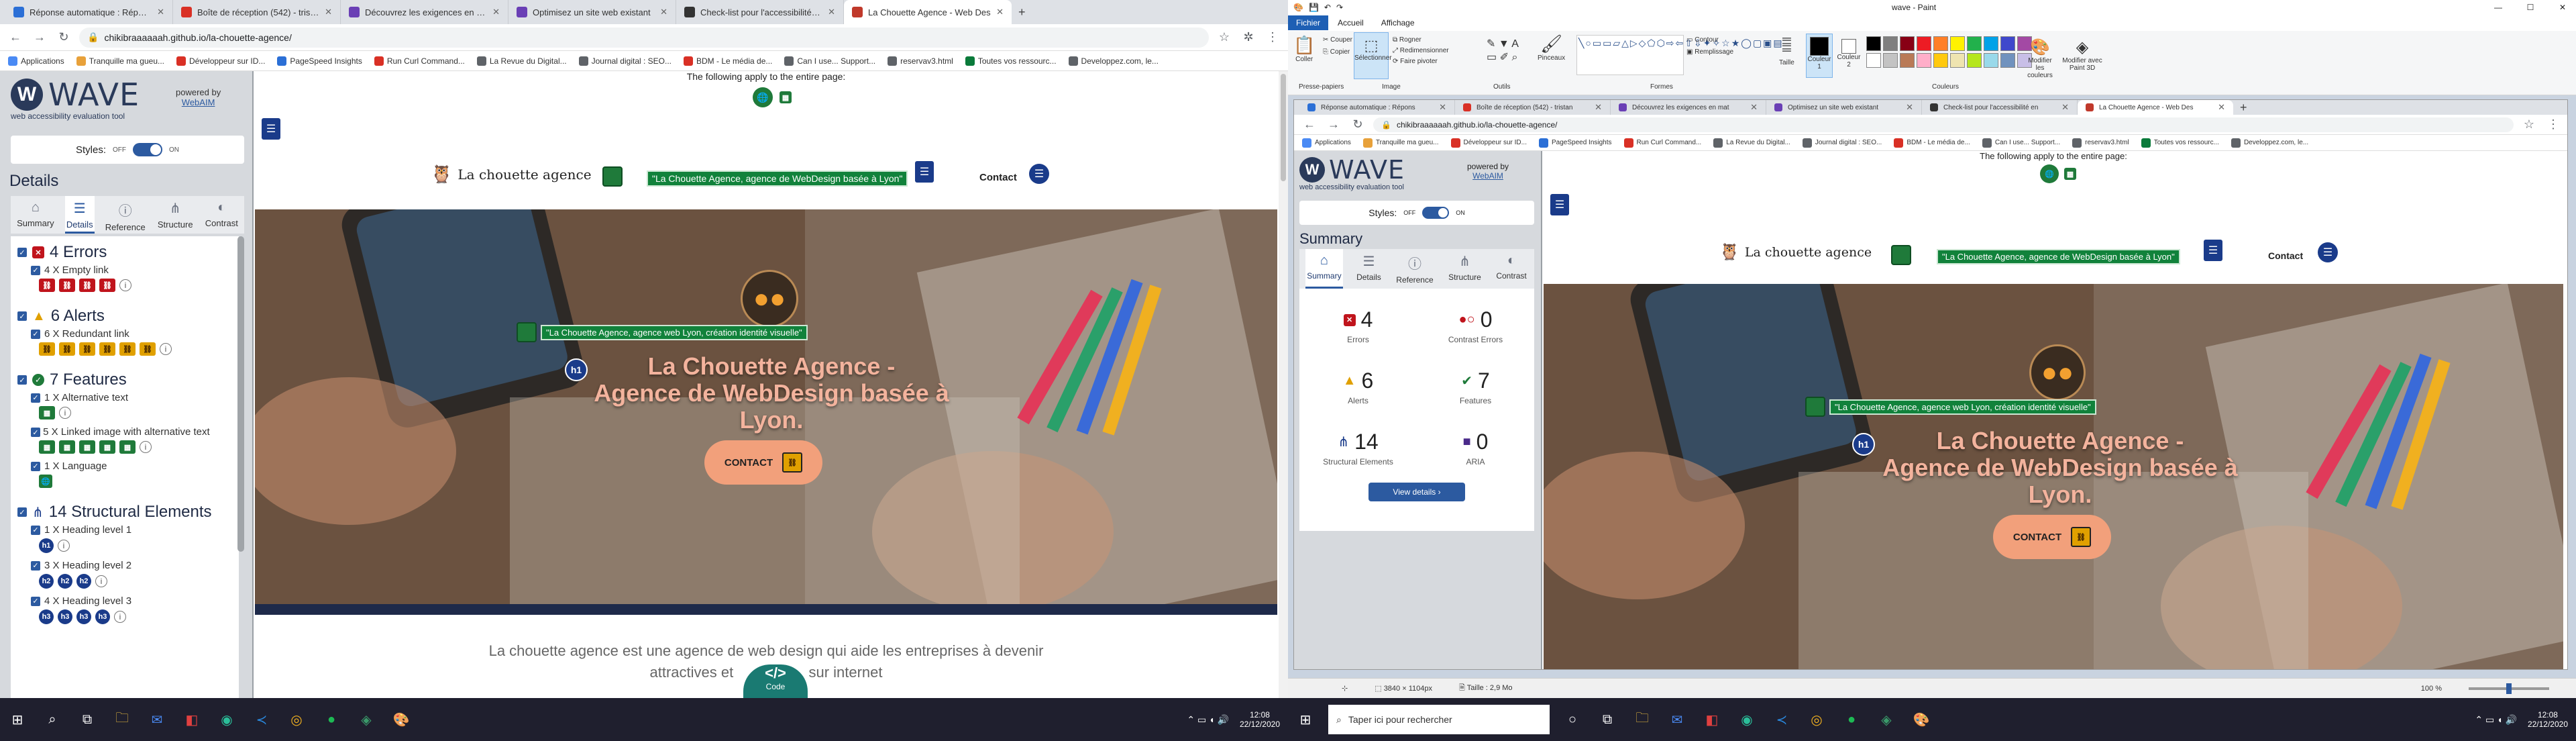  Describe the element at coordinates (79, 215) in the screenshot. I see `tab-details: ☰ Details` at that location.